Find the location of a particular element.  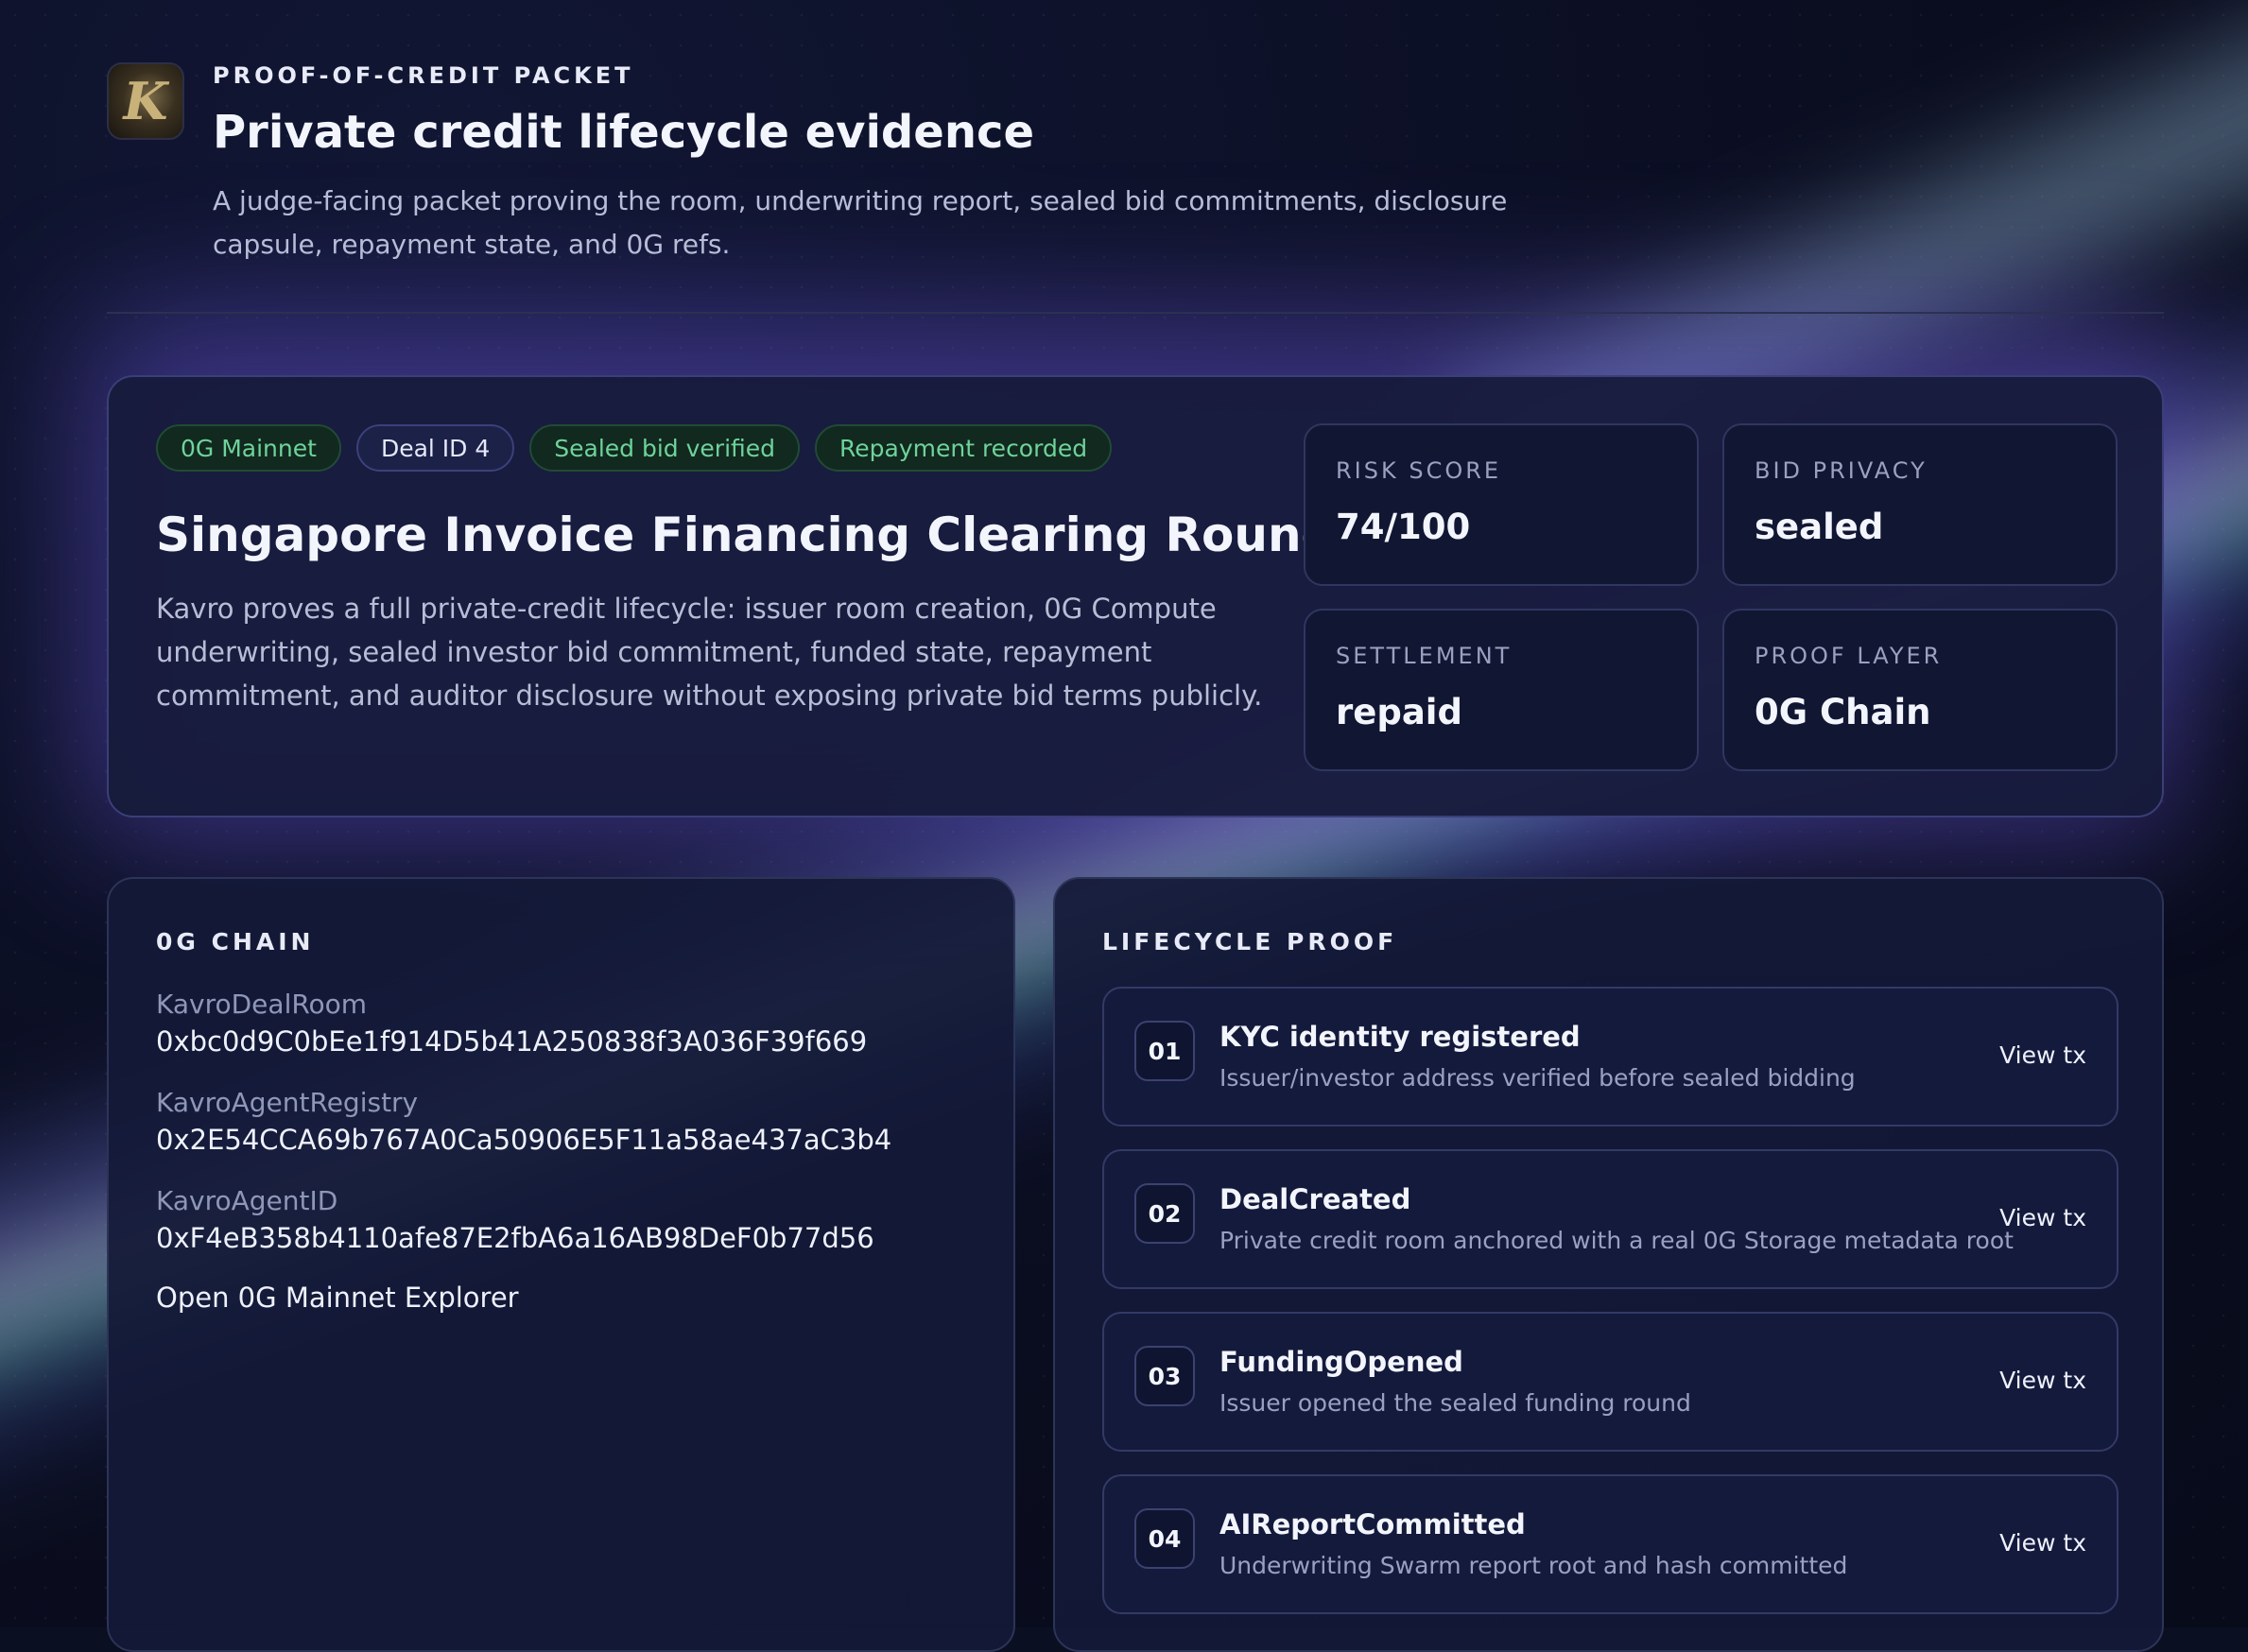

step-number: 01 is located at coordinates (1164, 1051).